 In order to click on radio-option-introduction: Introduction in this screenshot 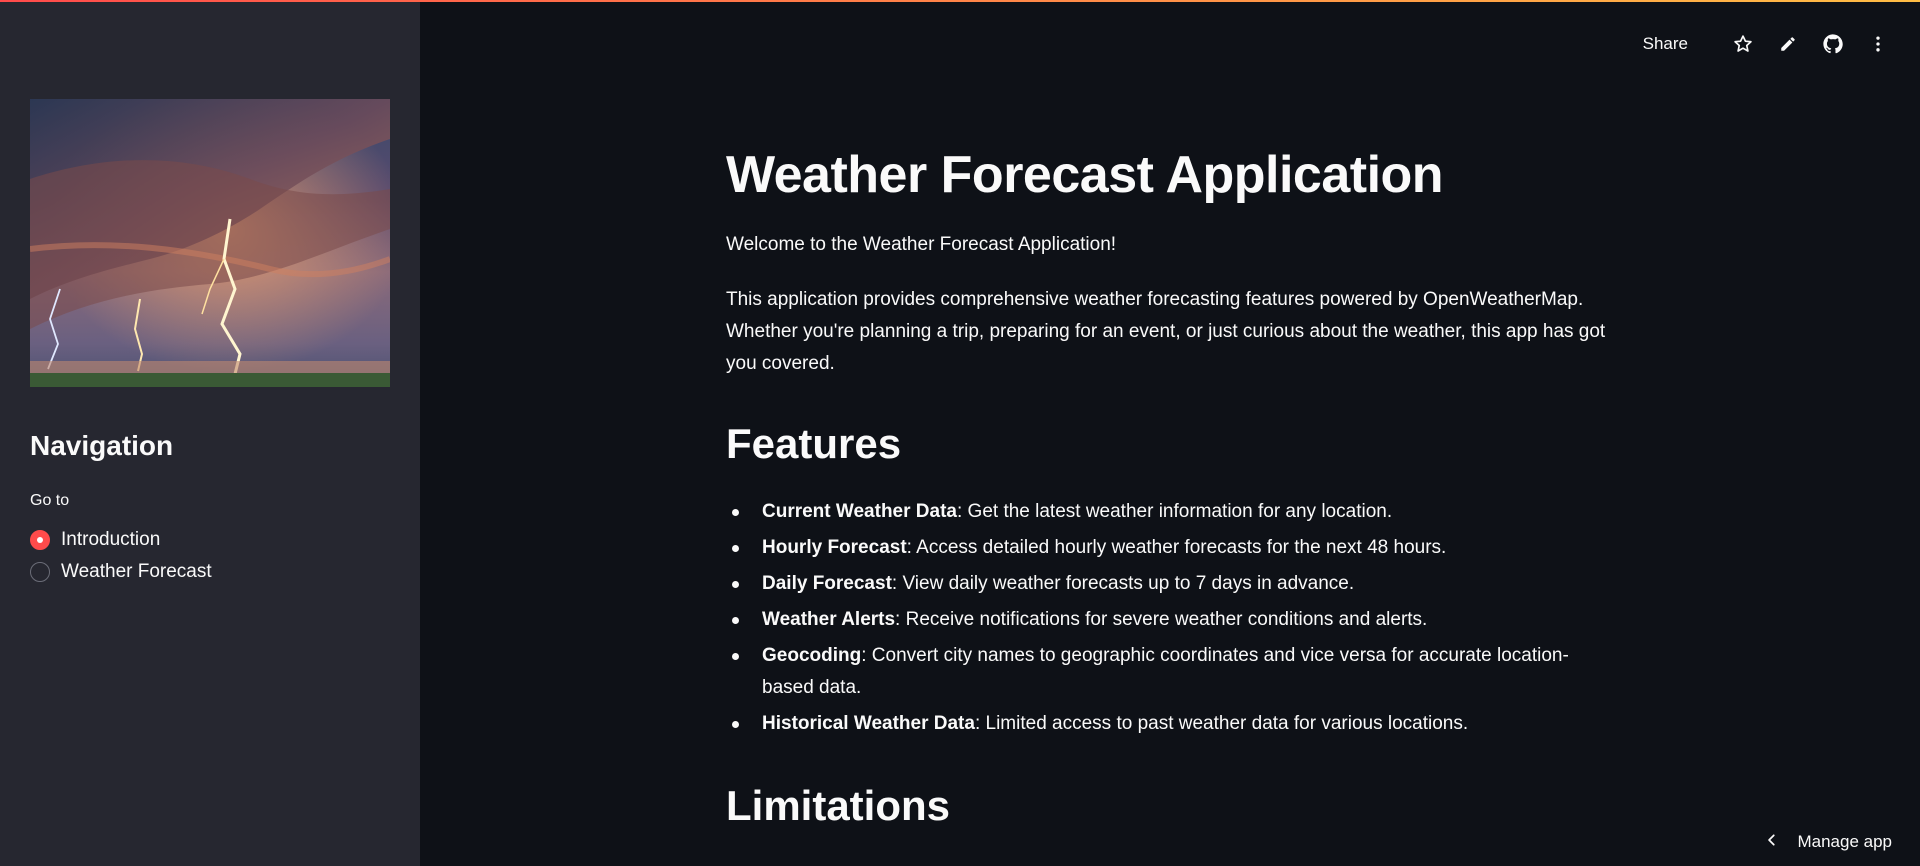, I will do `click(95, 540)`.